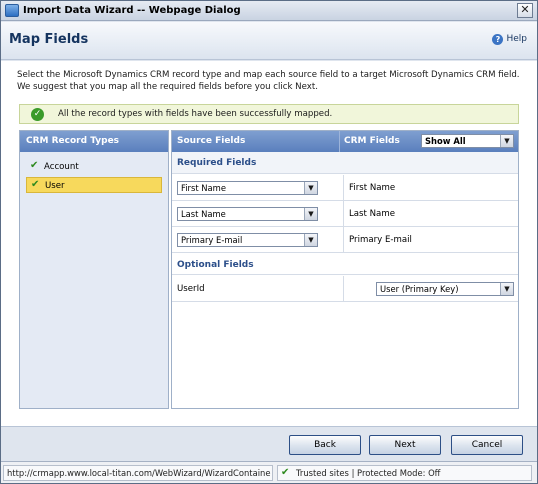  I want to click on close-icon: ✕, so click(525, 9).